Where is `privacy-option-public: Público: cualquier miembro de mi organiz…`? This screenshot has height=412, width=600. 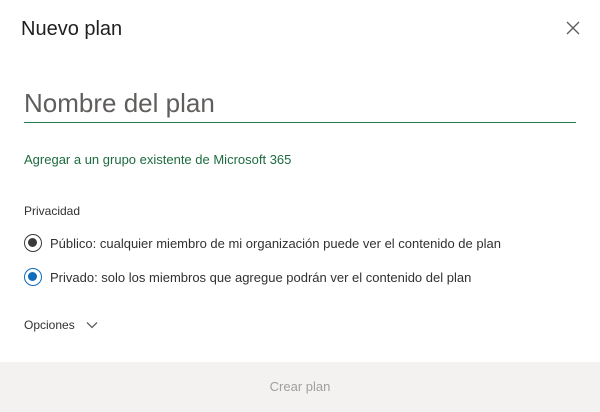
privacy-option-public: Público: cualquier miembro de mi organiz… is located at coordinates (262, 243).